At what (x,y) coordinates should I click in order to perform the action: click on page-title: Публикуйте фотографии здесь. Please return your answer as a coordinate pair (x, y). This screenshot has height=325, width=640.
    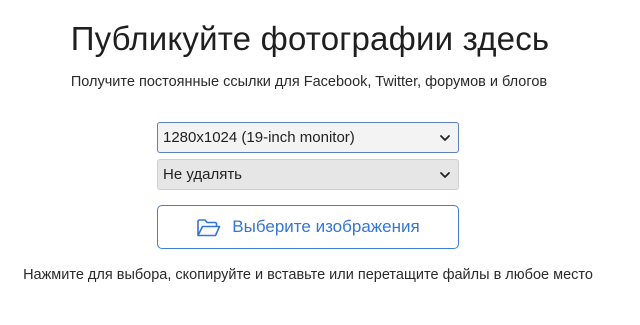
    Looking at the image, I should click on (310, 38).